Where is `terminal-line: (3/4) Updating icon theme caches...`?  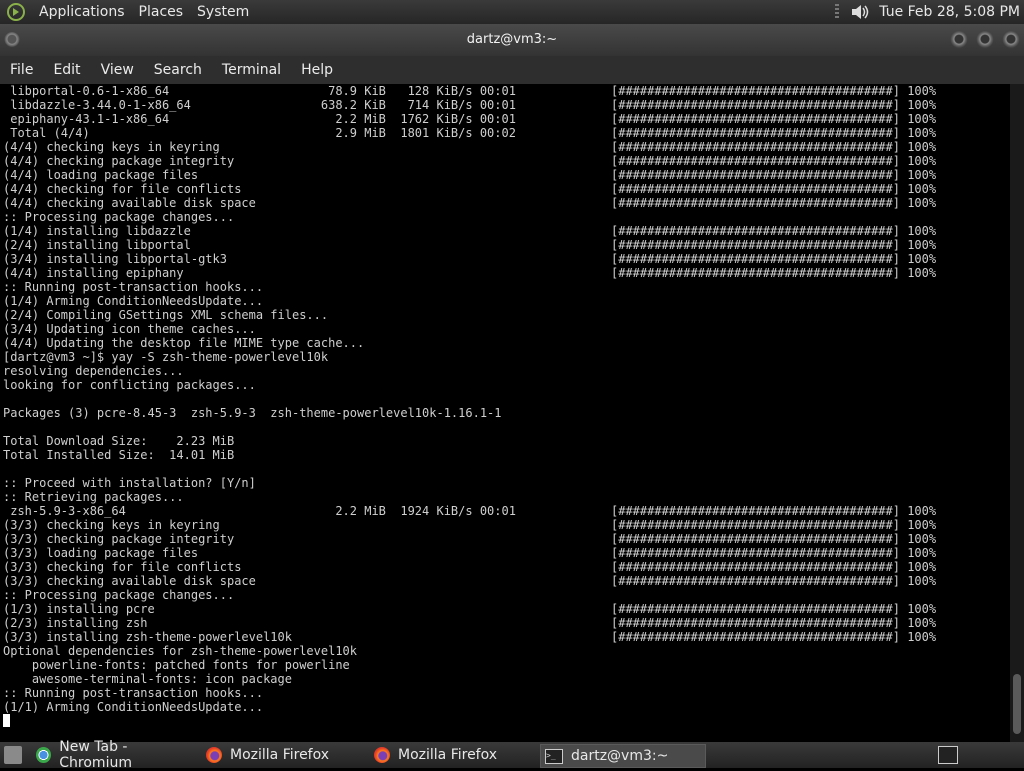 terminal-line: (3/4) Updating icon theme caches... is located at coordinates (129, 329).